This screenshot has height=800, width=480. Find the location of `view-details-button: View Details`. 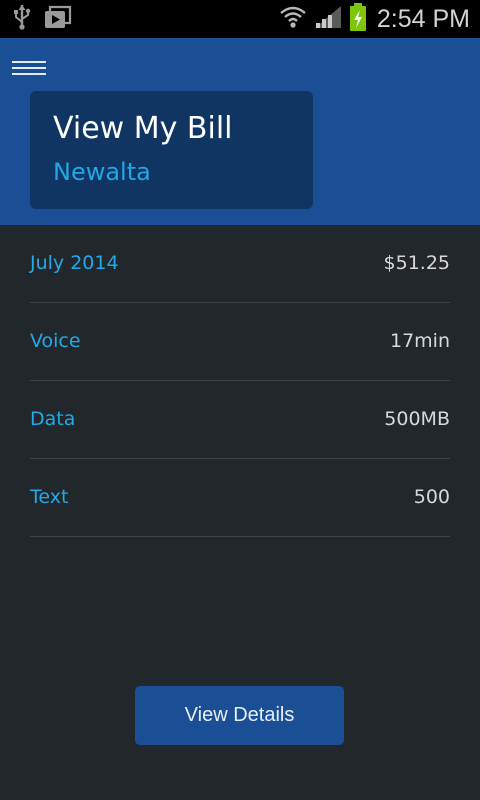

view-details-button: View Details is located at coordinates (239, 715).